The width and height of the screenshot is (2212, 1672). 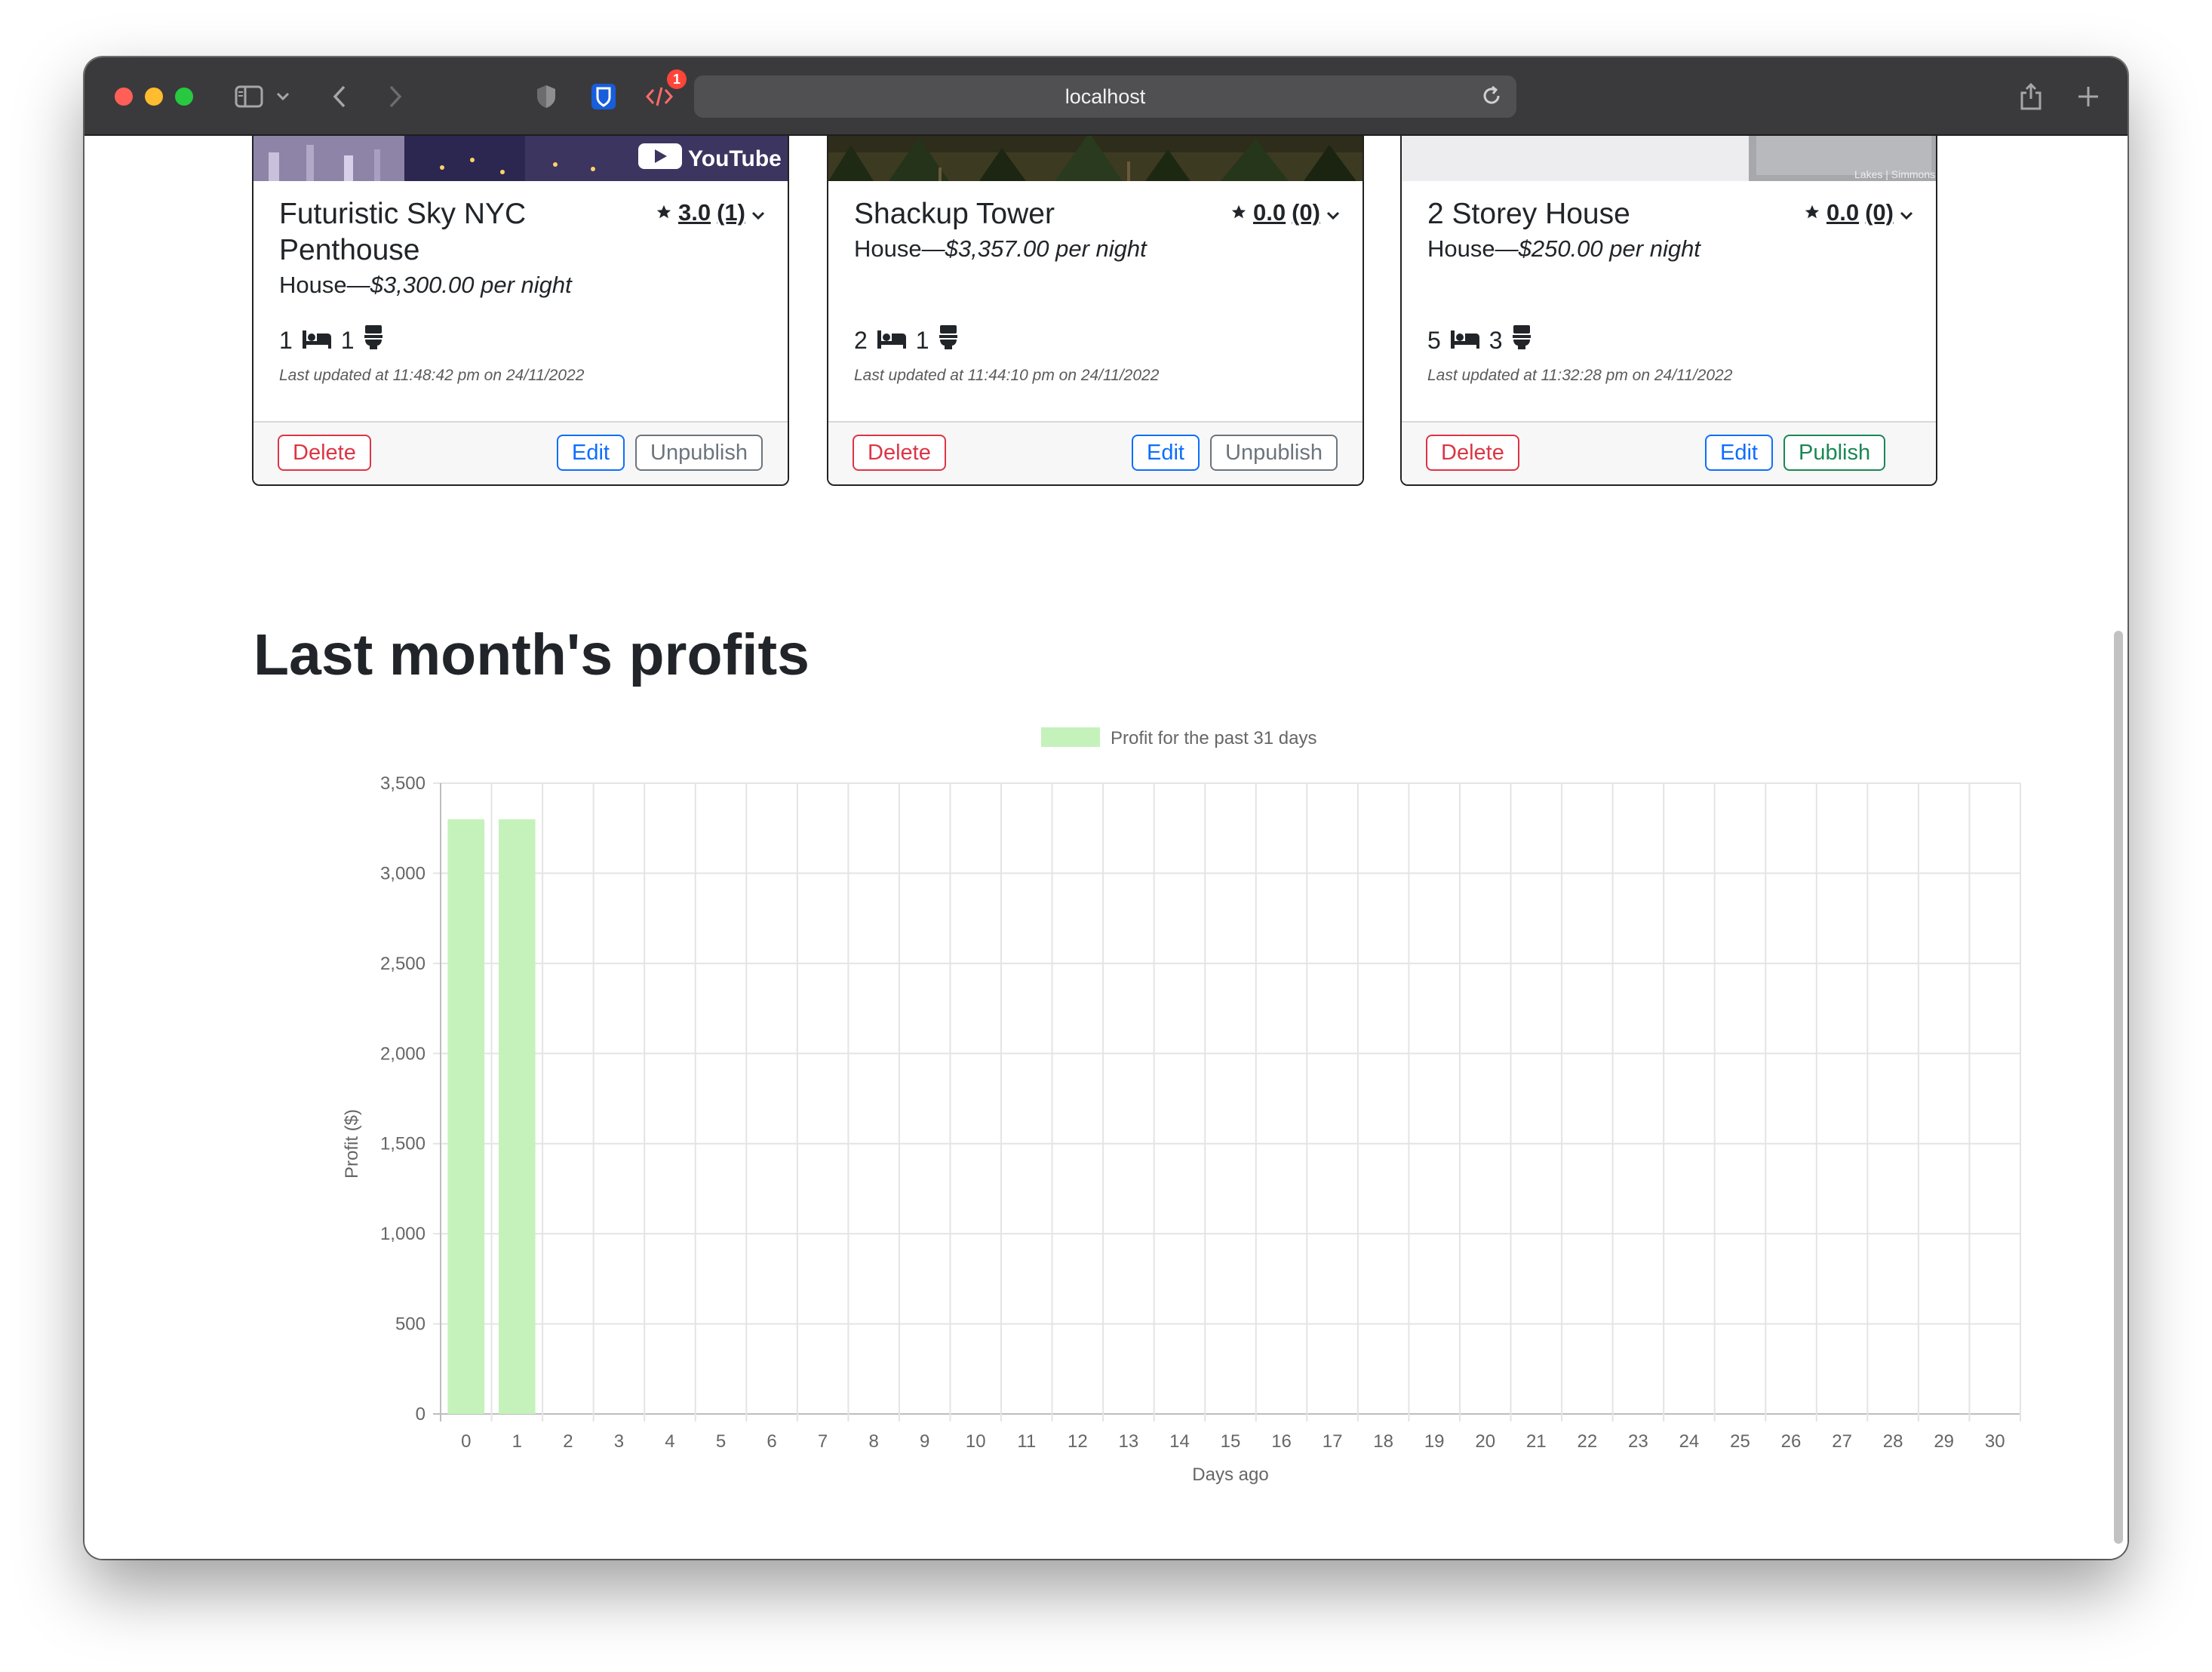 I want to click on y-tick-label: 2,500, so click(x=403, y=964).